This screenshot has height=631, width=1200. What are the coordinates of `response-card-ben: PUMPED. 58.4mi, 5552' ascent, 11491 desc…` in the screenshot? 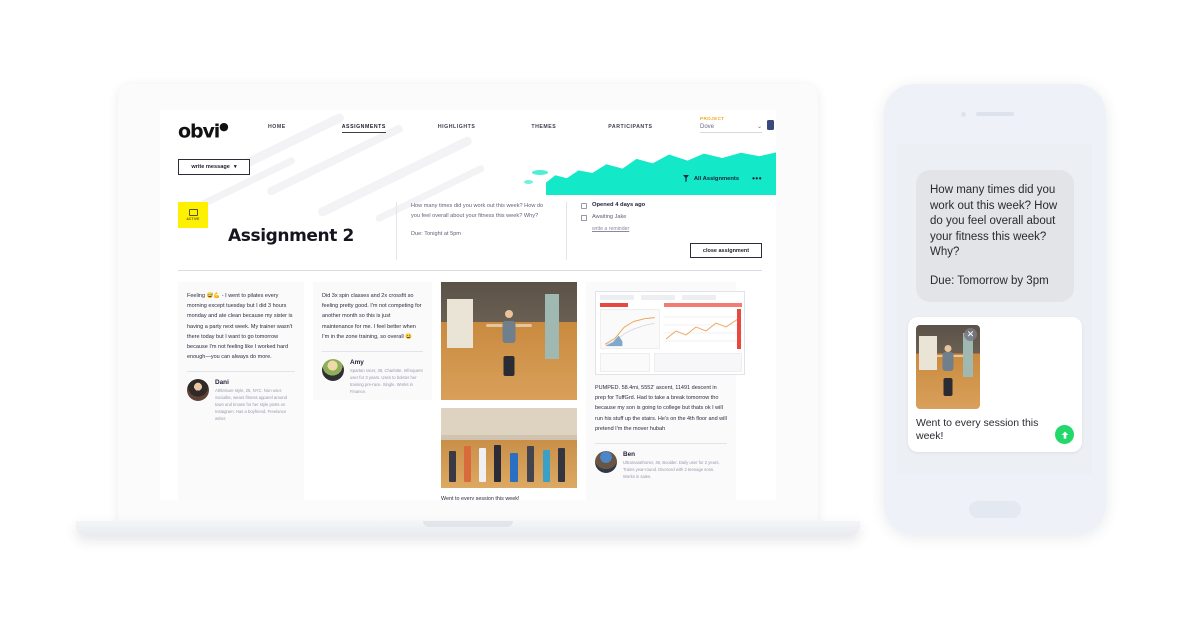 It's located at (665, 391).